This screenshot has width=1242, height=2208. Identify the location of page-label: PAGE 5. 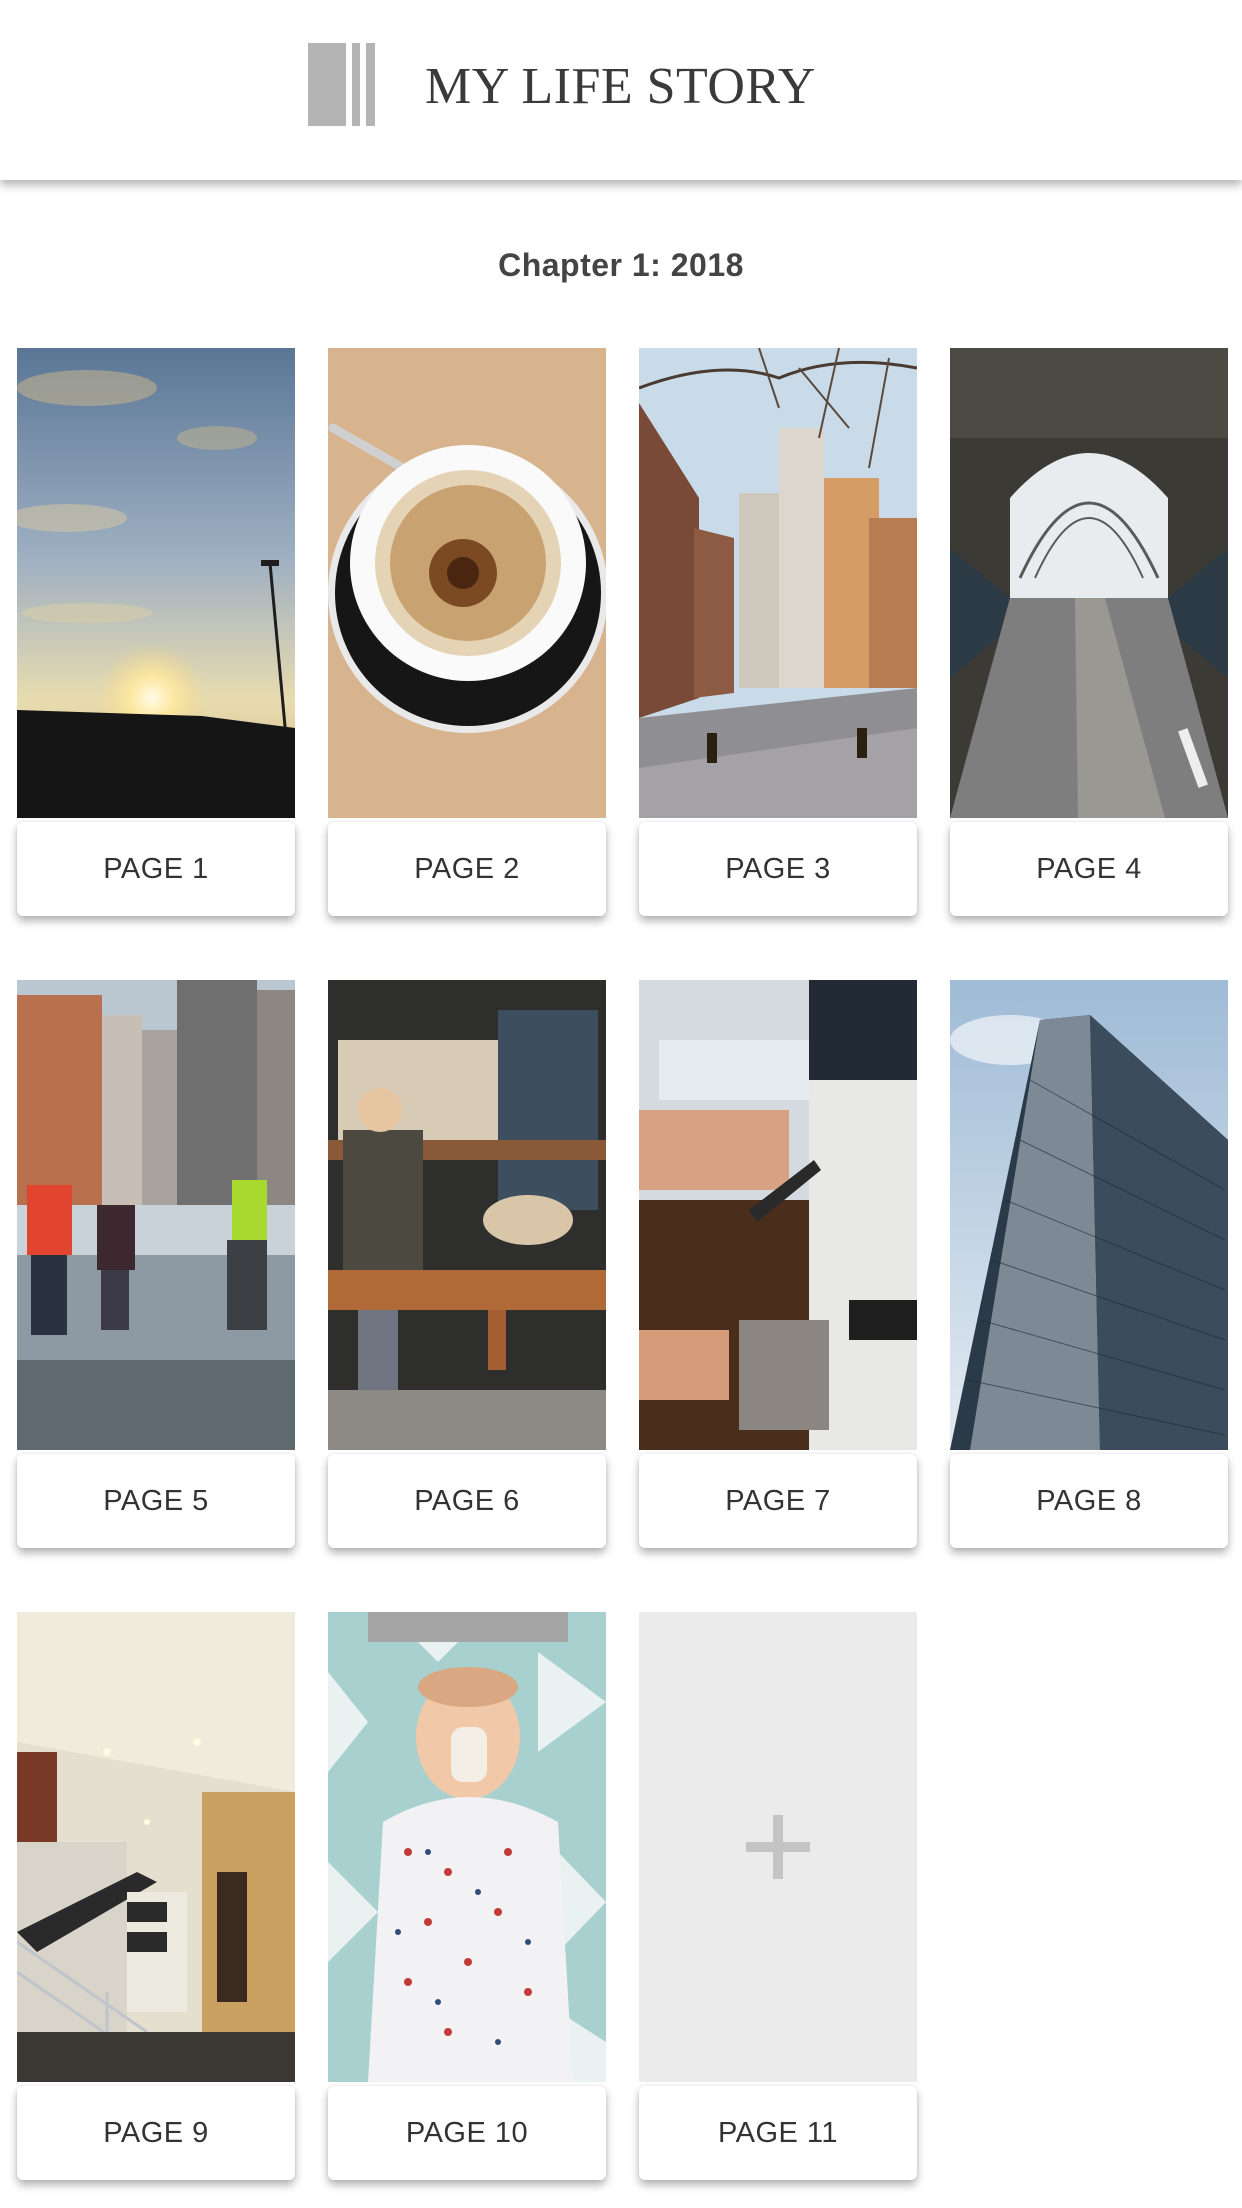
(156, 1501).